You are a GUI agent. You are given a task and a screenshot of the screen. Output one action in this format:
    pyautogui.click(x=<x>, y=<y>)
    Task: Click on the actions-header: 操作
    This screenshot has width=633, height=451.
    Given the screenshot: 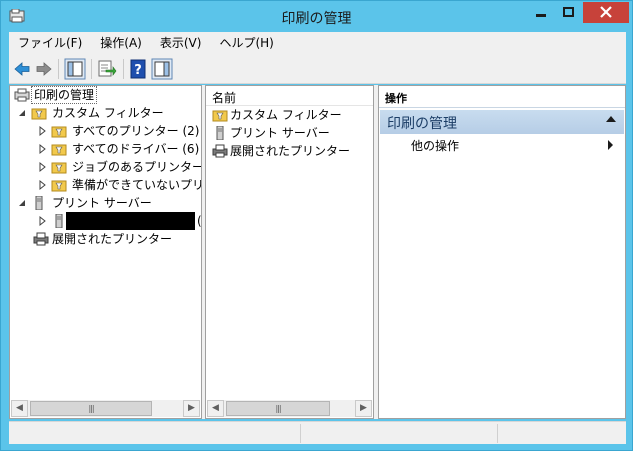 What is the action you would take?
    pyautogui.click(x=502, y=97)
    